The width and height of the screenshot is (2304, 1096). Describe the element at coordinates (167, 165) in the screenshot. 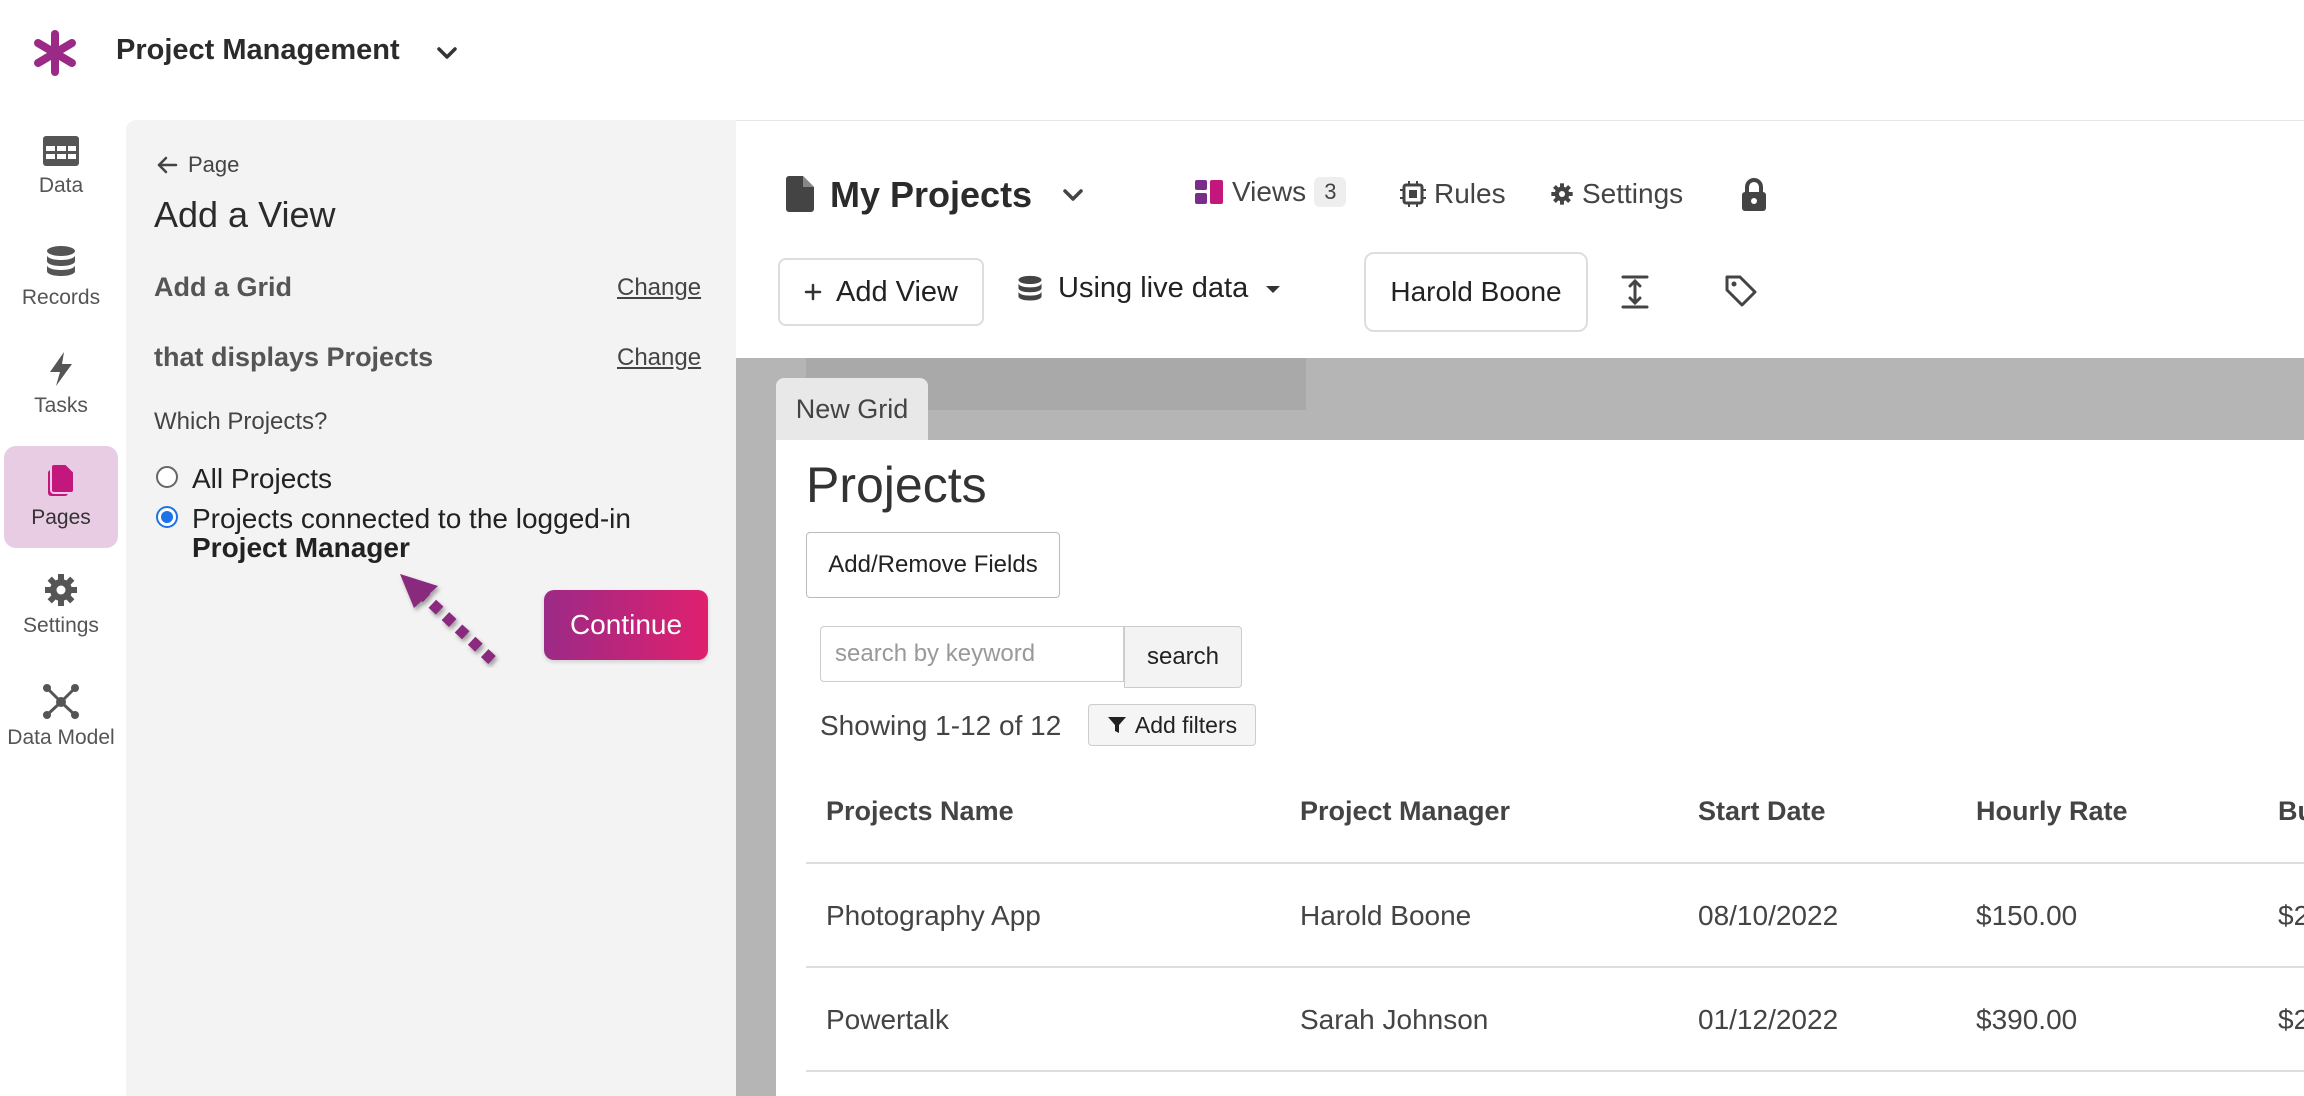

I see `arrow-left-icon` at that location.